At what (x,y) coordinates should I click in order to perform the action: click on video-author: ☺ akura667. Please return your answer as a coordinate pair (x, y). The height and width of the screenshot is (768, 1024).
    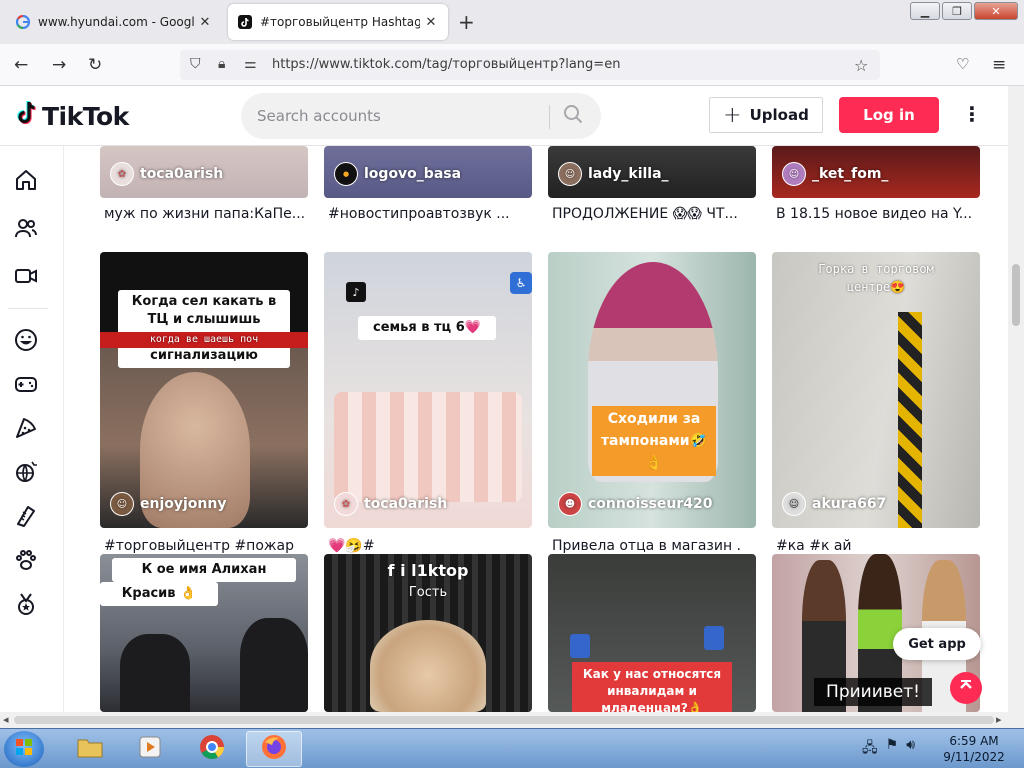
    Looking at the image, I should click on (834, 504).